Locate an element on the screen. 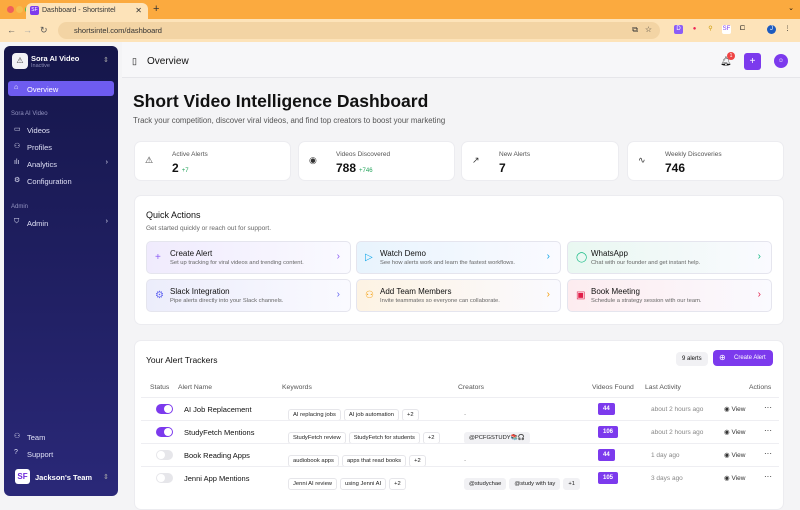  home-icon: ⌂ is located at coordinates (16, 87).